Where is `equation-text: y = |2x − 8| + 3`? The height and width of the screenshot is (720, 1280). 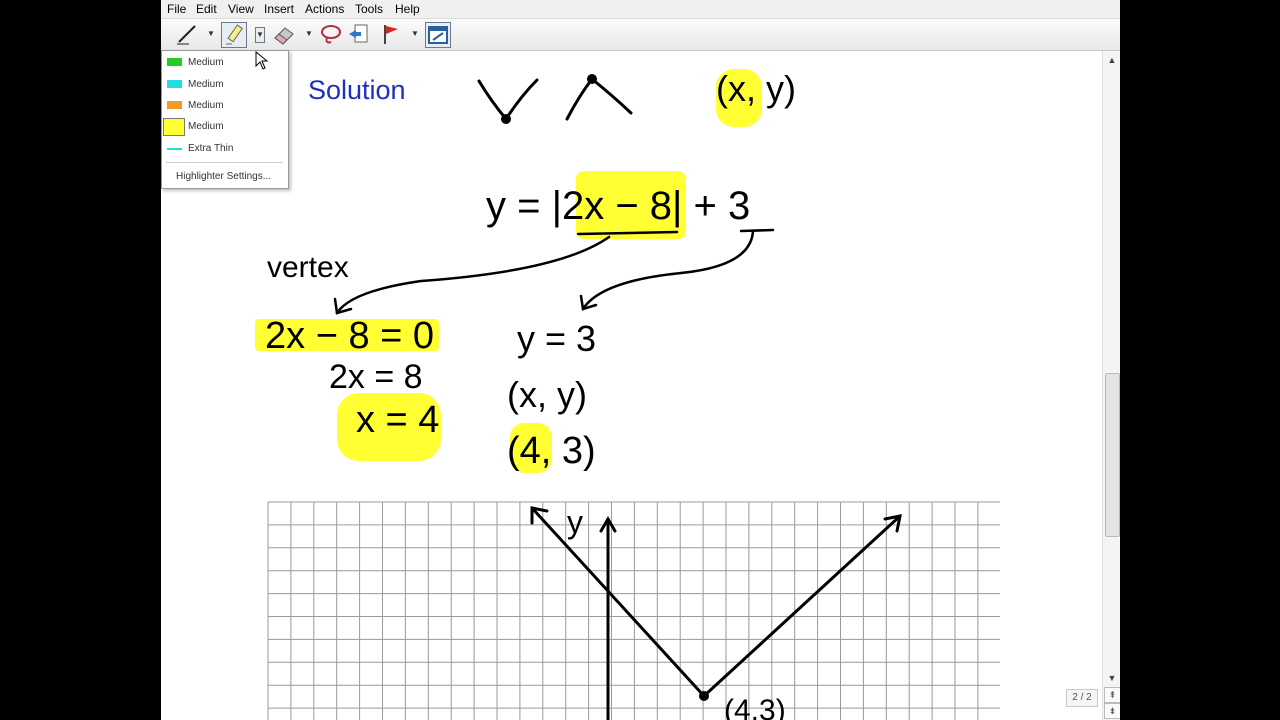
equation-text: y = |2x − 8| + 3 is located at coordinates (618, 206).